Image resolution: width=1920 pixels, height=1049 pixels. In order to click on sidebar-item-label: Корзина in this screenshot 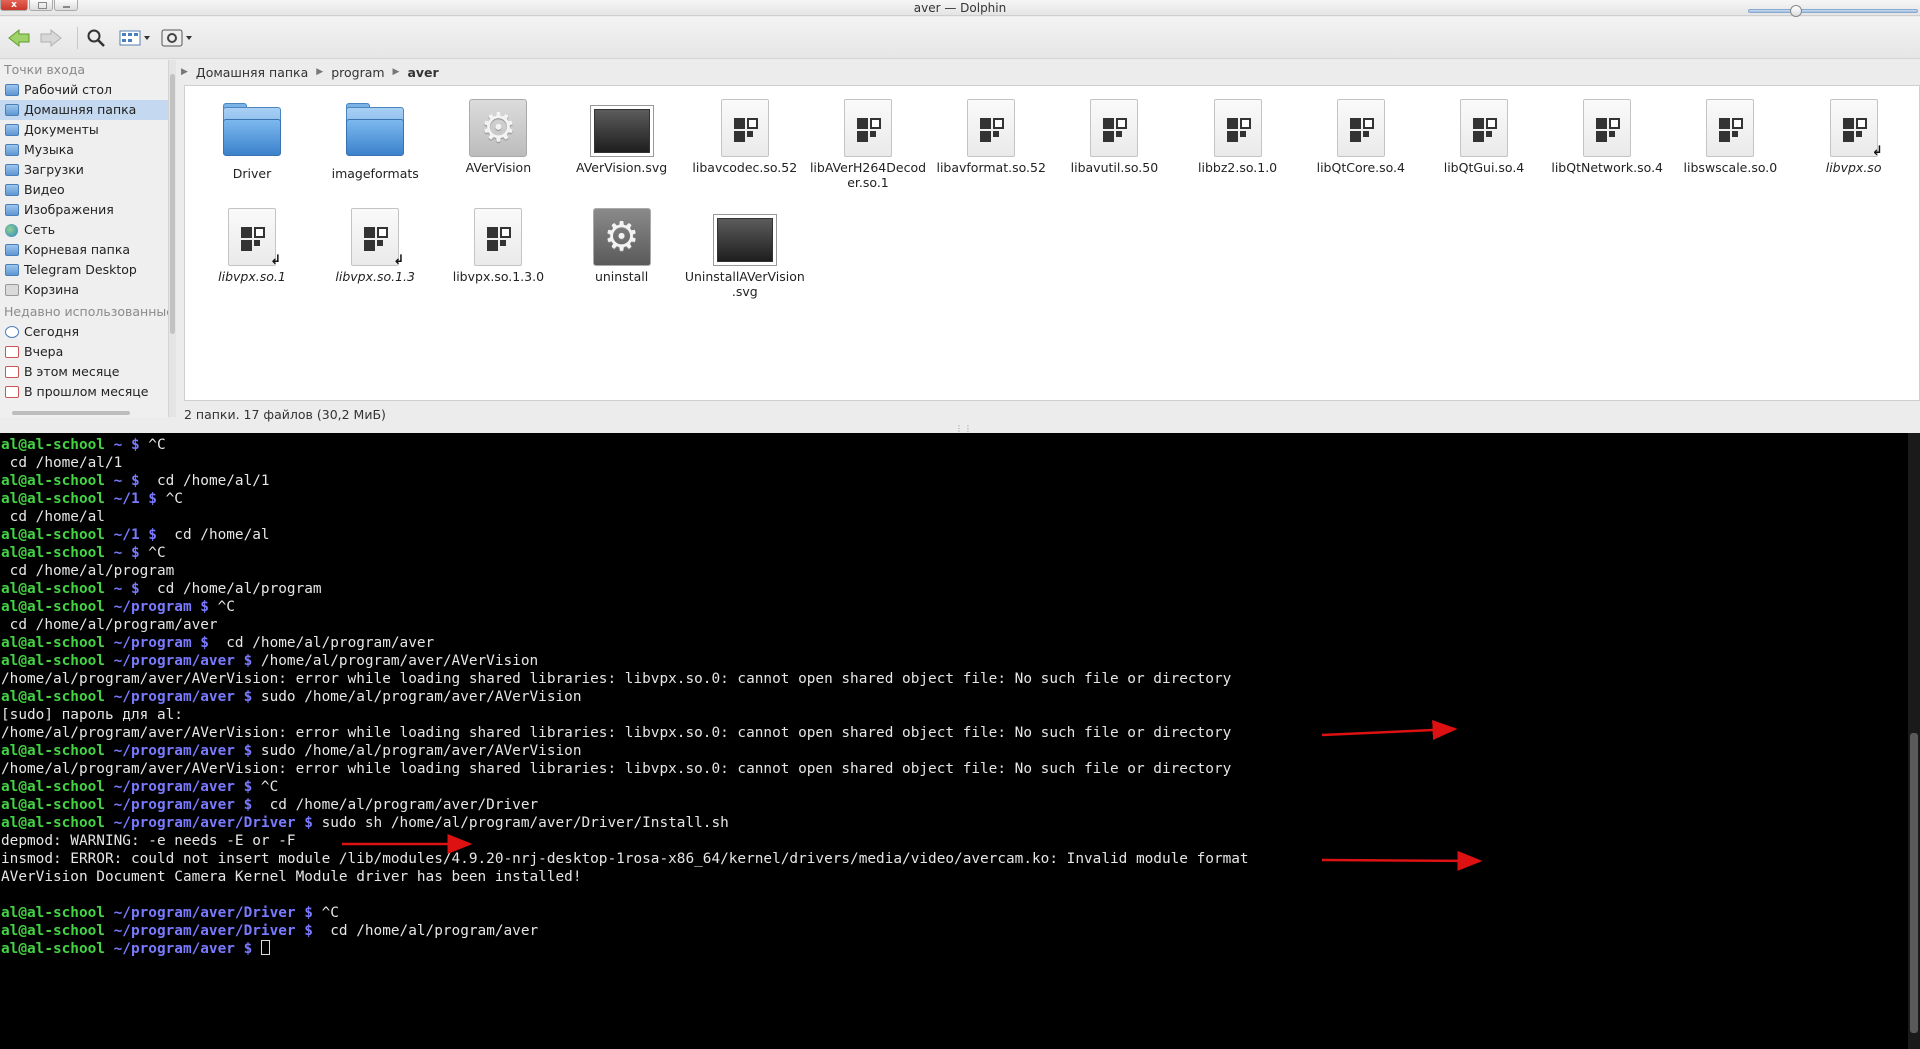, I will do `click(52, 289)`.